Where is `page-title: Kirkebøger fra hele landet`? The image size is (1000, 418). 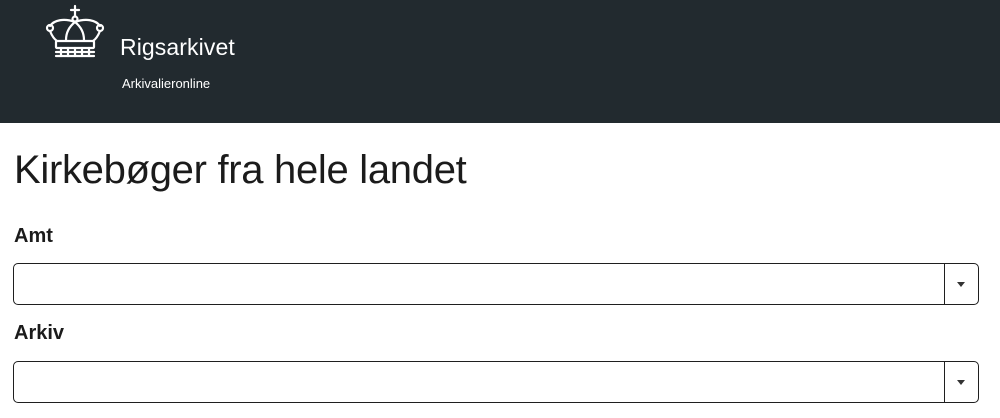
page-title: Kirkebøger fra hele landet is located at coordinates (240, 170).